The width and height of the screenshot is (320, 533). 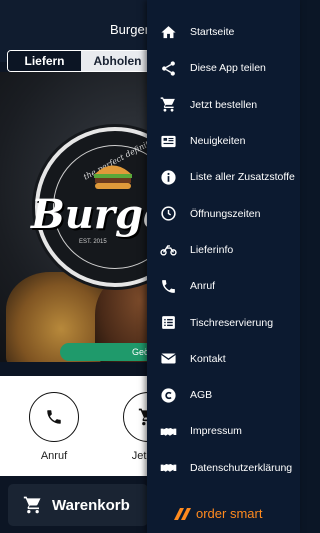 I want to click on menu-item-label: Anruf, so click(x=203, y=286).